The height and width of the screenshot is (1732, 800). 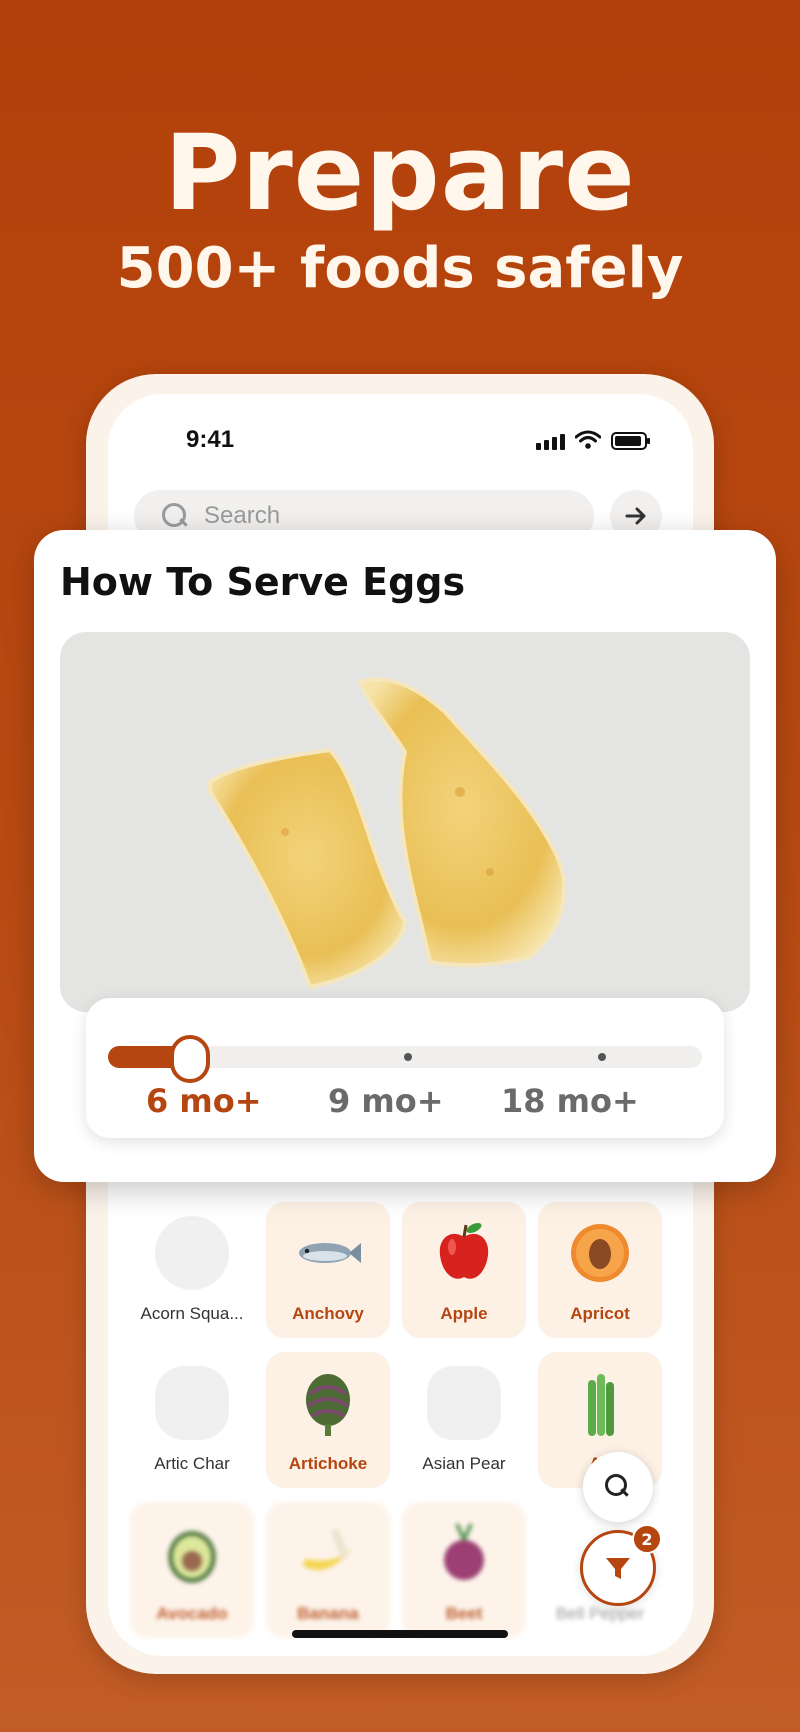 What do you see at coordinates (464, 1613) in the screenshot?
I see `food-label: Beet` at bounding box center [464, 1613].